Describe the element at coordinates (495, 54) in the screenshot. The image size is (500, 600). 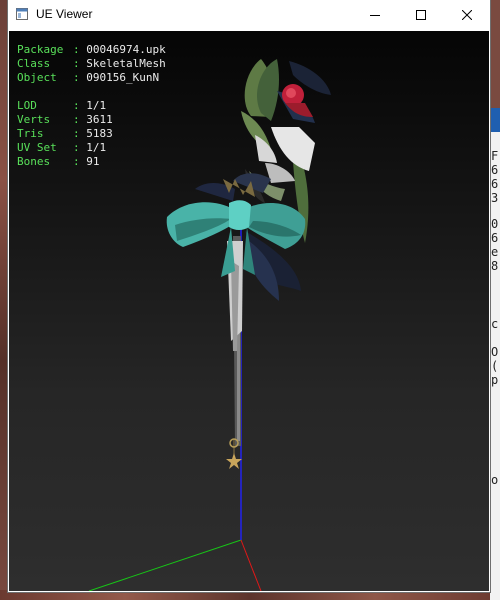
I see `background-strip` at that location.